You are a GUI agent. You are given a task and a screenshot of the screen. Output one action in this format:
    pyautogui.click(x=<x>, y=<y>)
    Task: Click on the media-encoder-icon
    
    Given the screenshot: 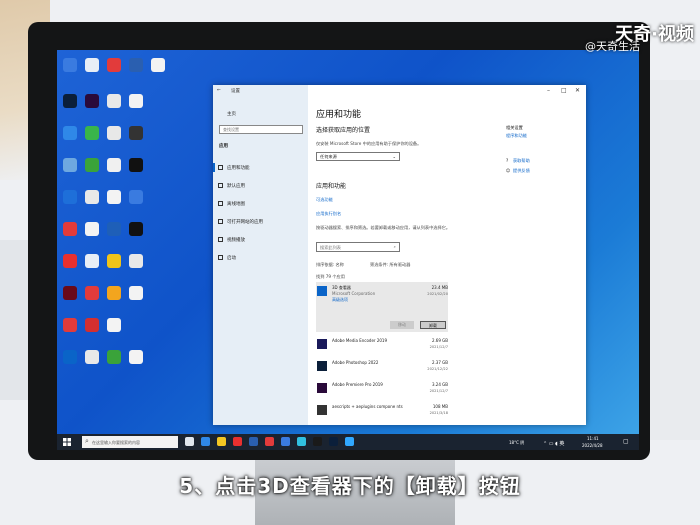 What is the action you would take?
    pyautogui.click(x=322, y=344)
    